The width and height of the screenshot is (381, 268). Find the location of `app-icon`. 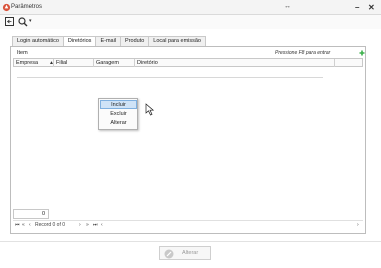

app-icon is located at coordinates (6, 7).